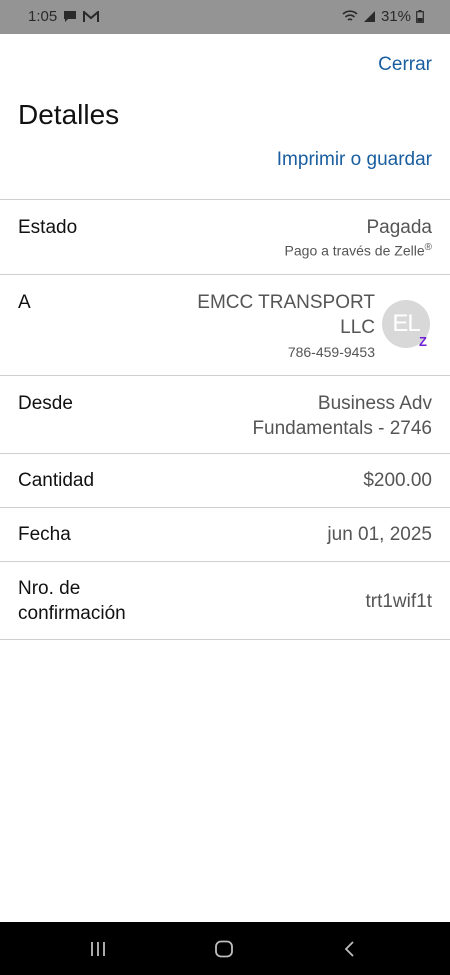 The height and width of the screenshot is (975, 450). I want to click on status-left: 1:05, so click(64, 16).